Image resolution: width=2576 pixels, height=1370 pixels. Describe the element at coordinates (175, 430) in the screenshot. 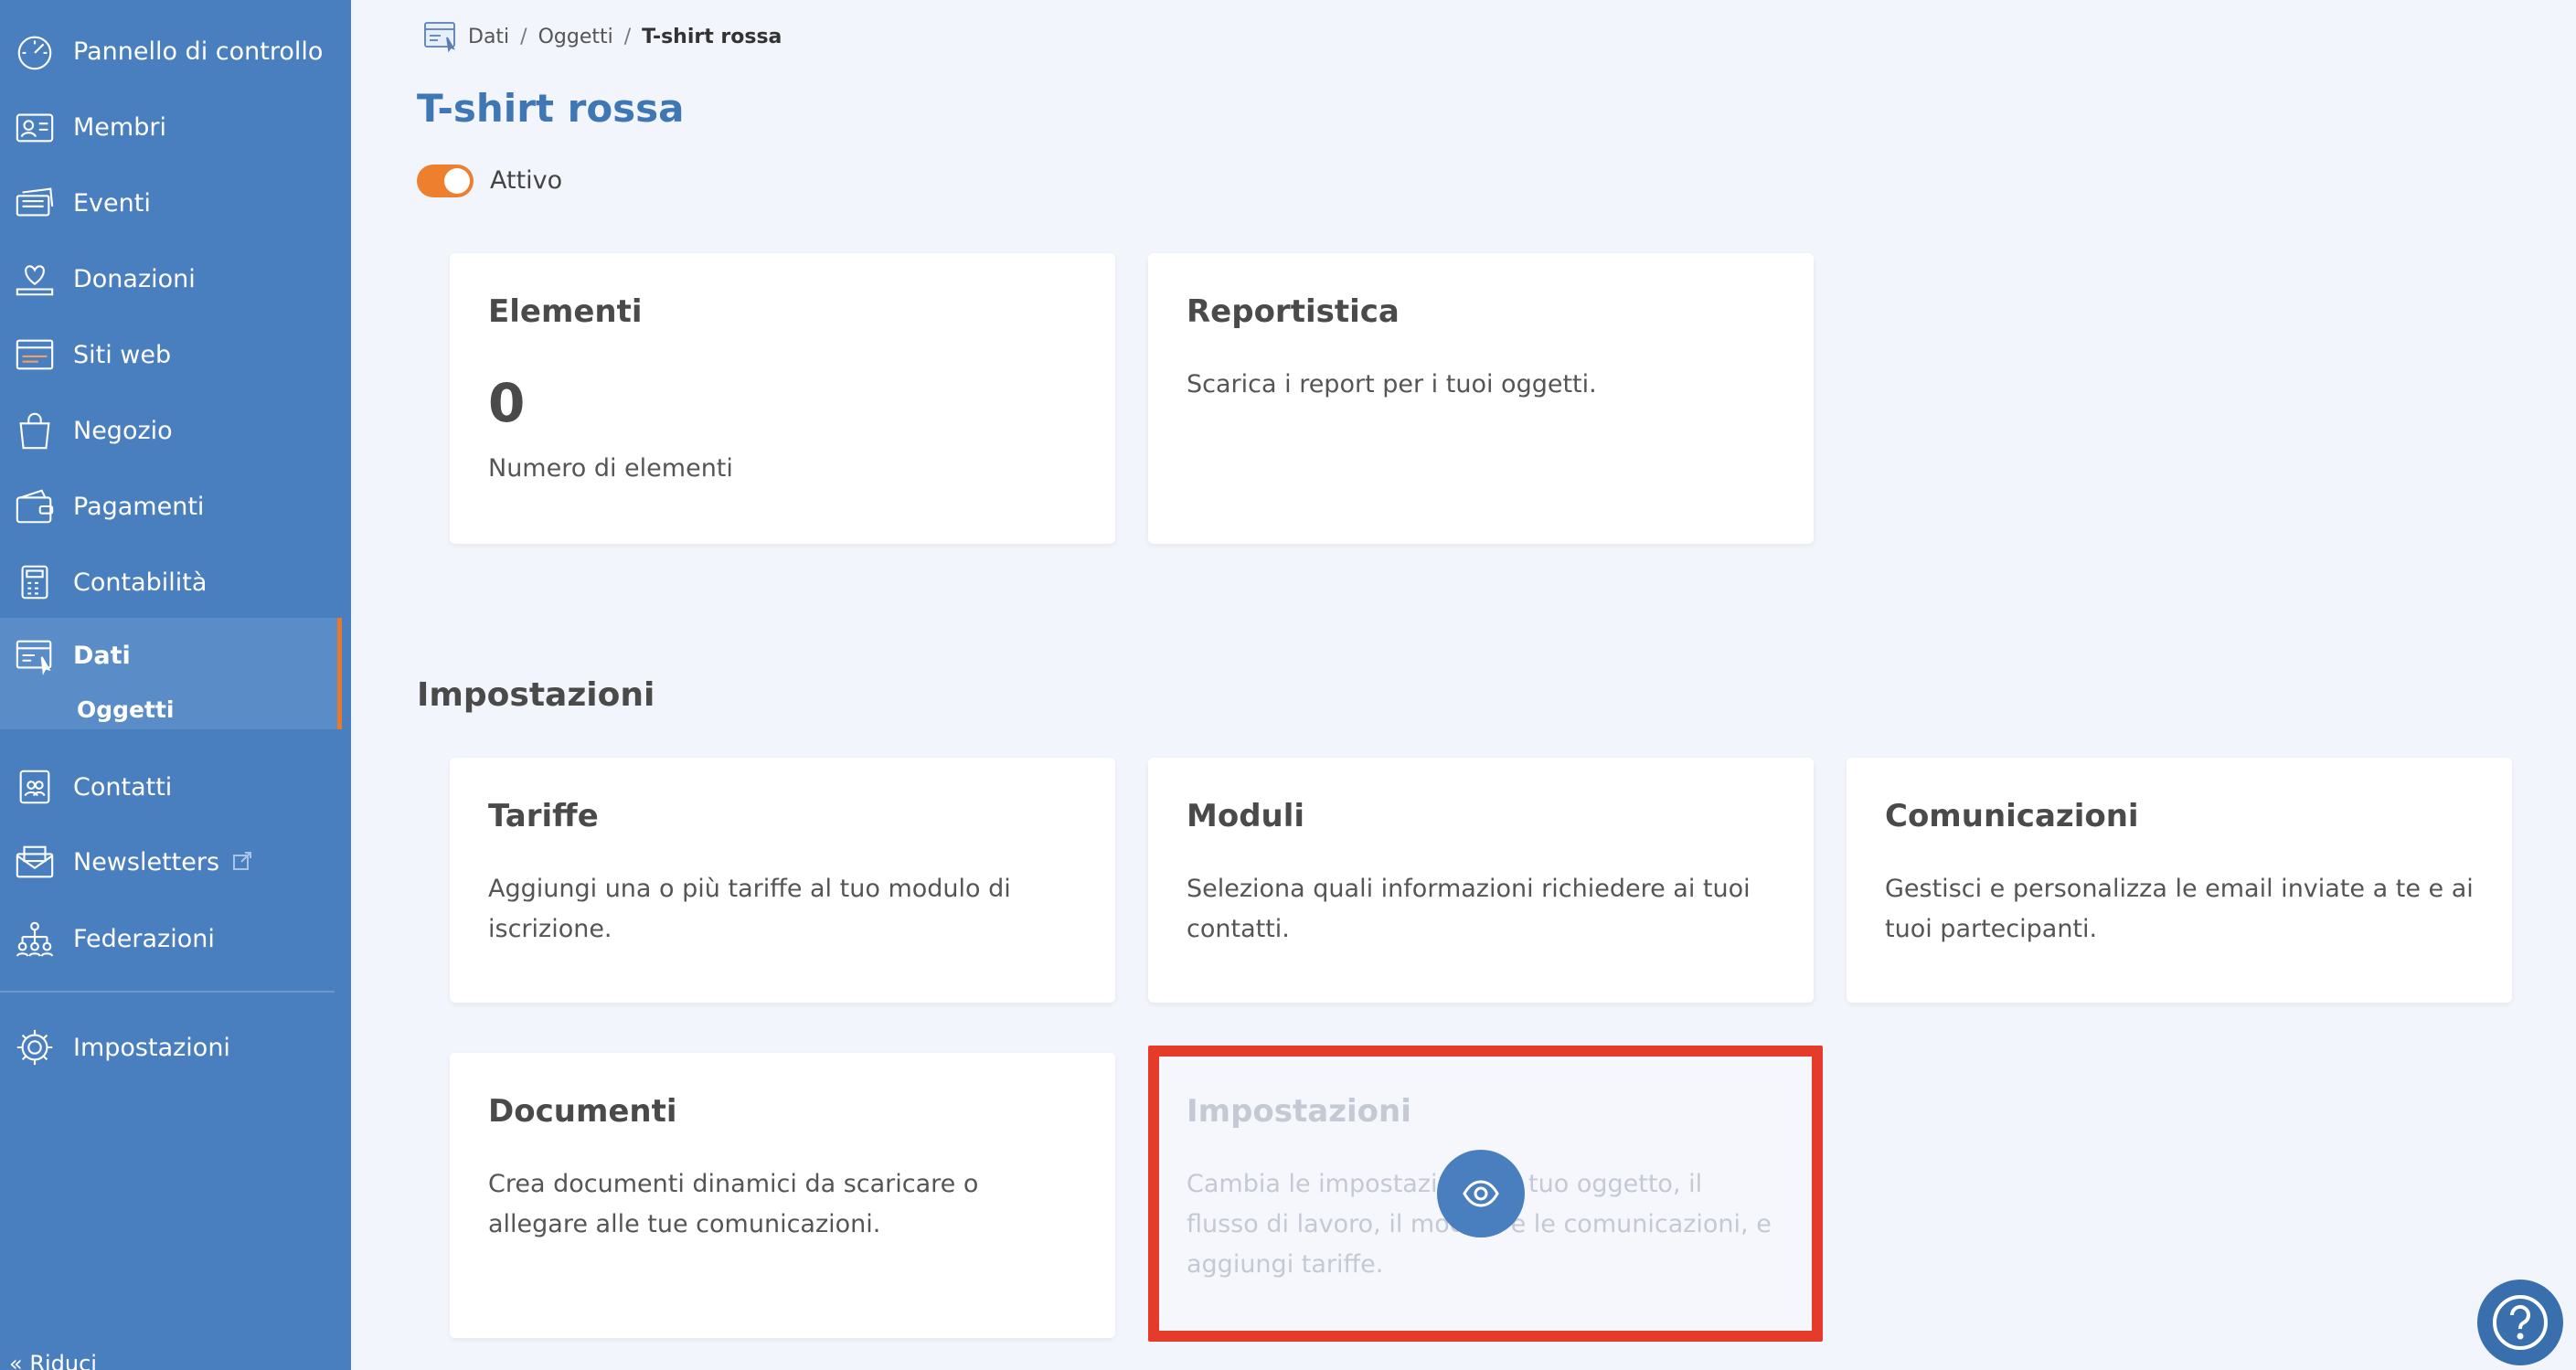

I see `sidebar-item-negozio: Negozio` at that location.